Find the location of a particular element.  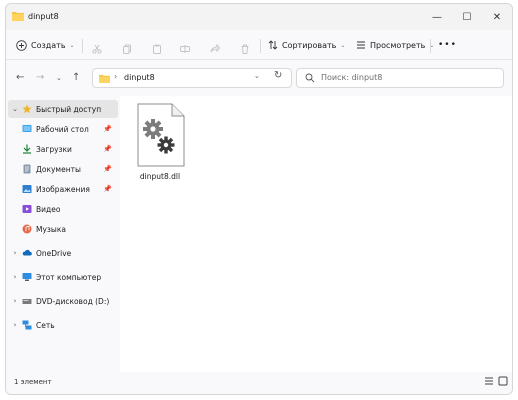

sidebar-item-desktop: Рабочий стол 📌 is located at coordinates (70, 129).